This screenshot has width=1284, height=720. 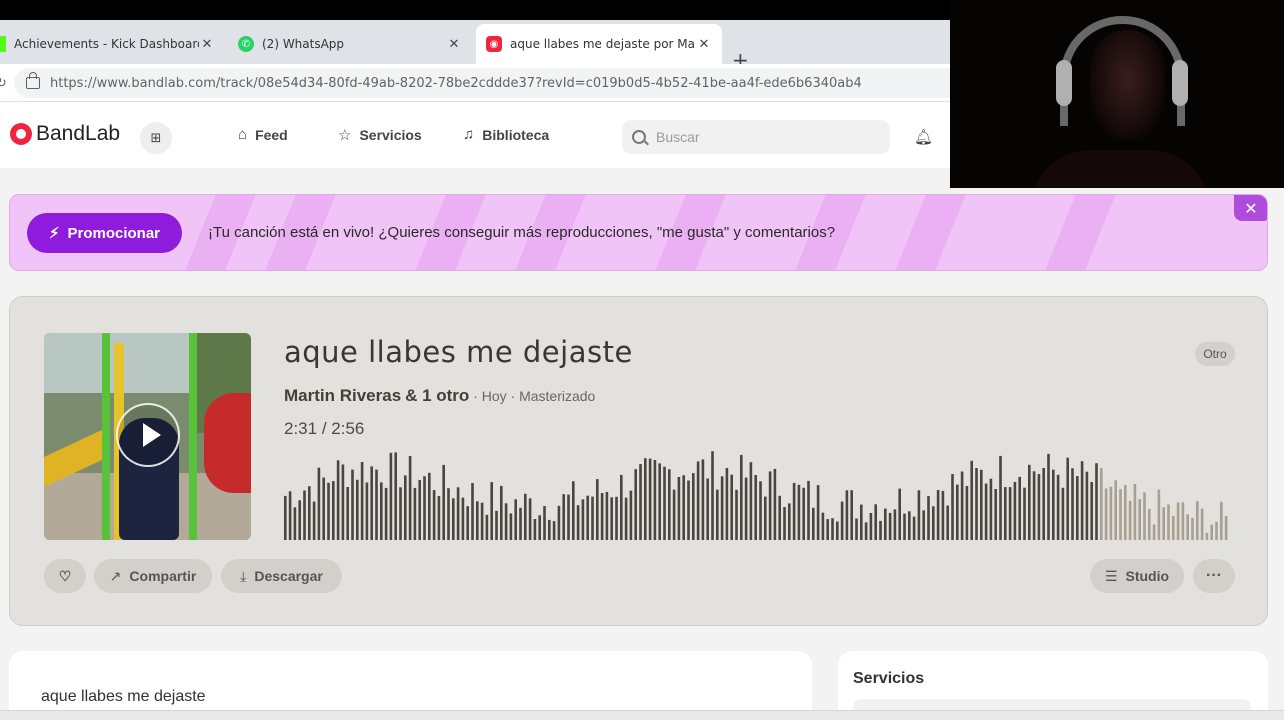 What do you see at coordinates (3, 83) in the screenshot?
I see `reload-icon: ↻` at bounding box center [3, 83].